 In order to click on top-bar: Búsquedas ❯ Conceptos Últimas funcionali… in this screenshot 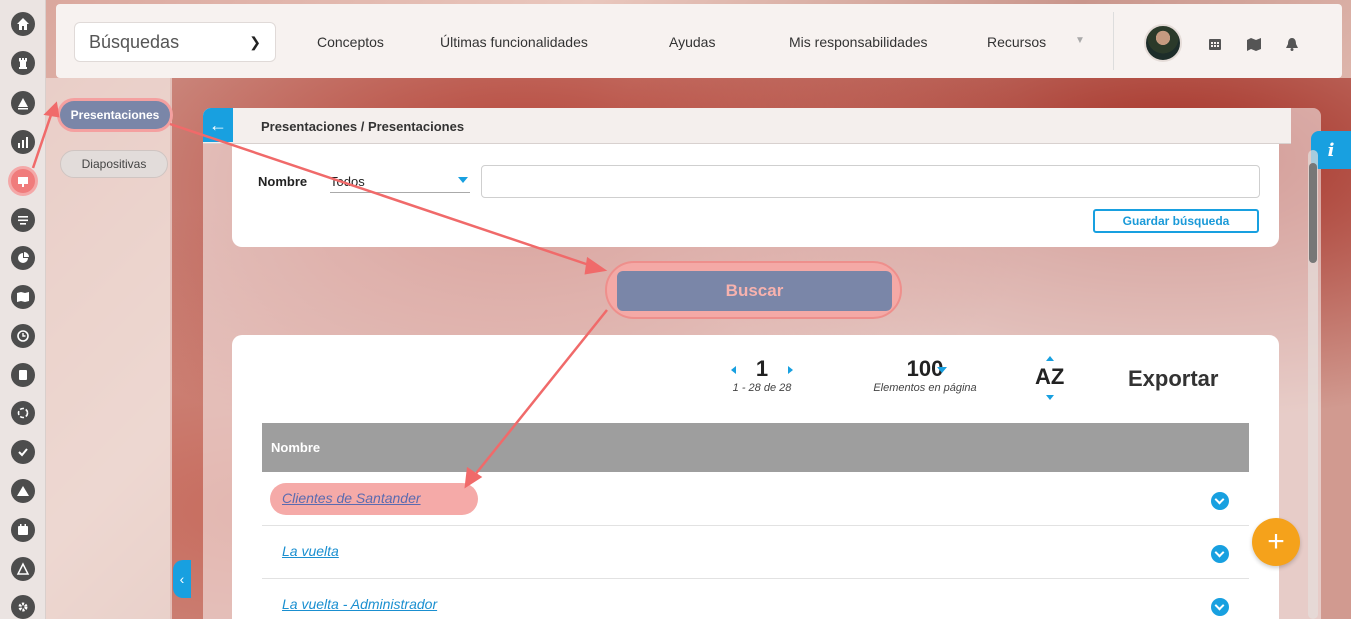, I will do `click(699, 41)`.